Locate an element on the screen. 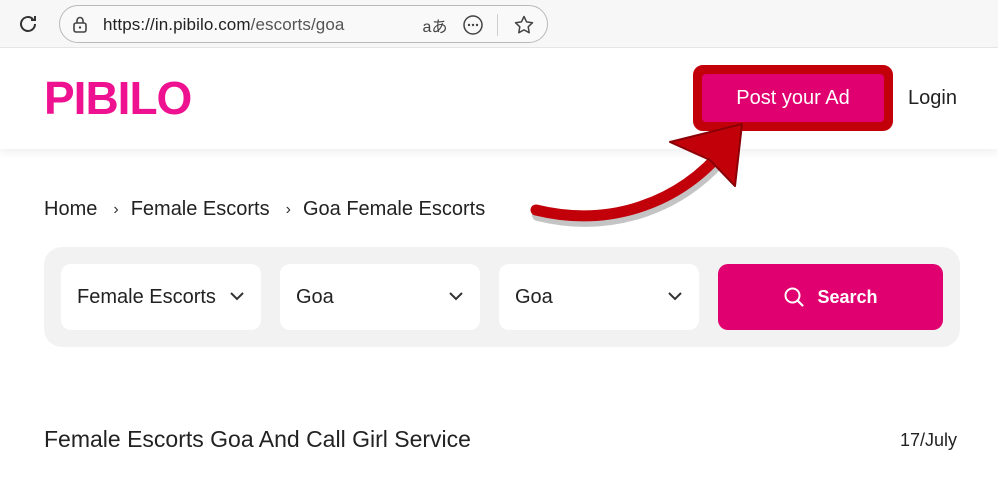  address-divider is located at coordinates (497, 25).